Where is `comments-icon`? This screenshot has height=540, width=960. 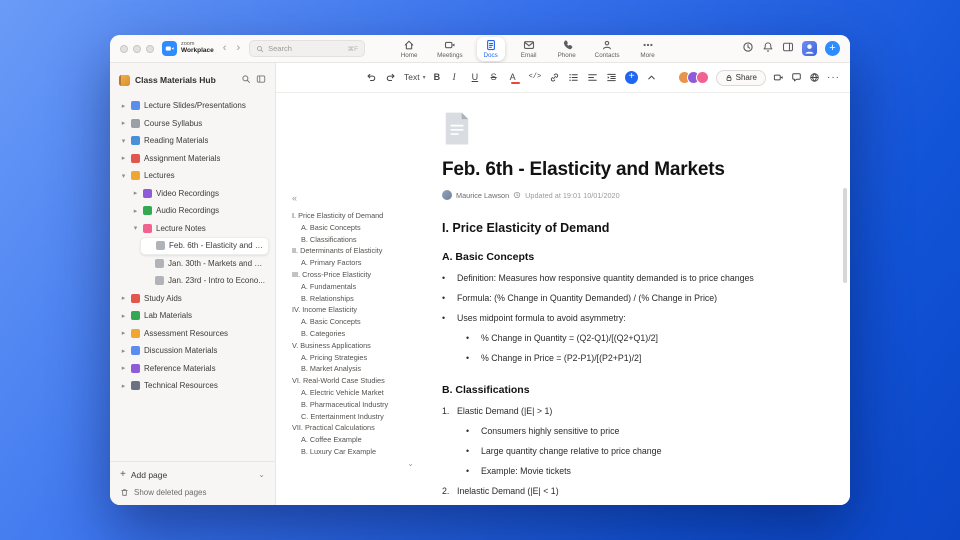 comments-icon is located at coordinates (796, 77).